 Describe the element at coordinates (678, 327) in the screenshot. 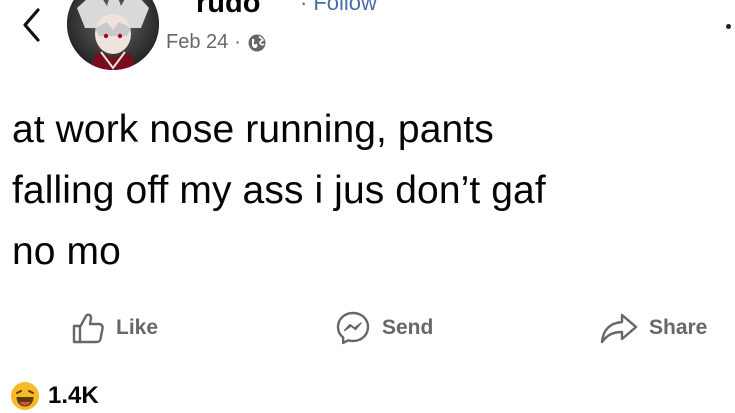

I see `share-label: Share` at that location.